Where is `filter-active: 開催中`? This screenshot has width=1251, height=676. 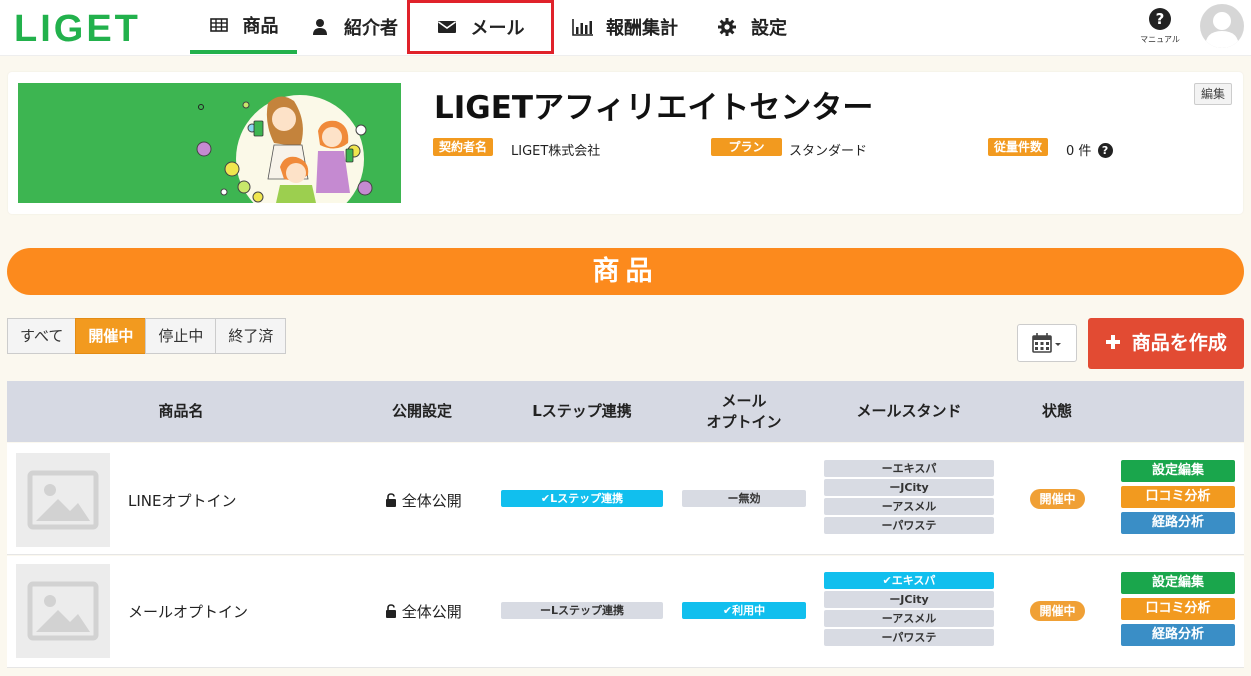
filter-active: 開催中 is located at coordinates (111, 336).